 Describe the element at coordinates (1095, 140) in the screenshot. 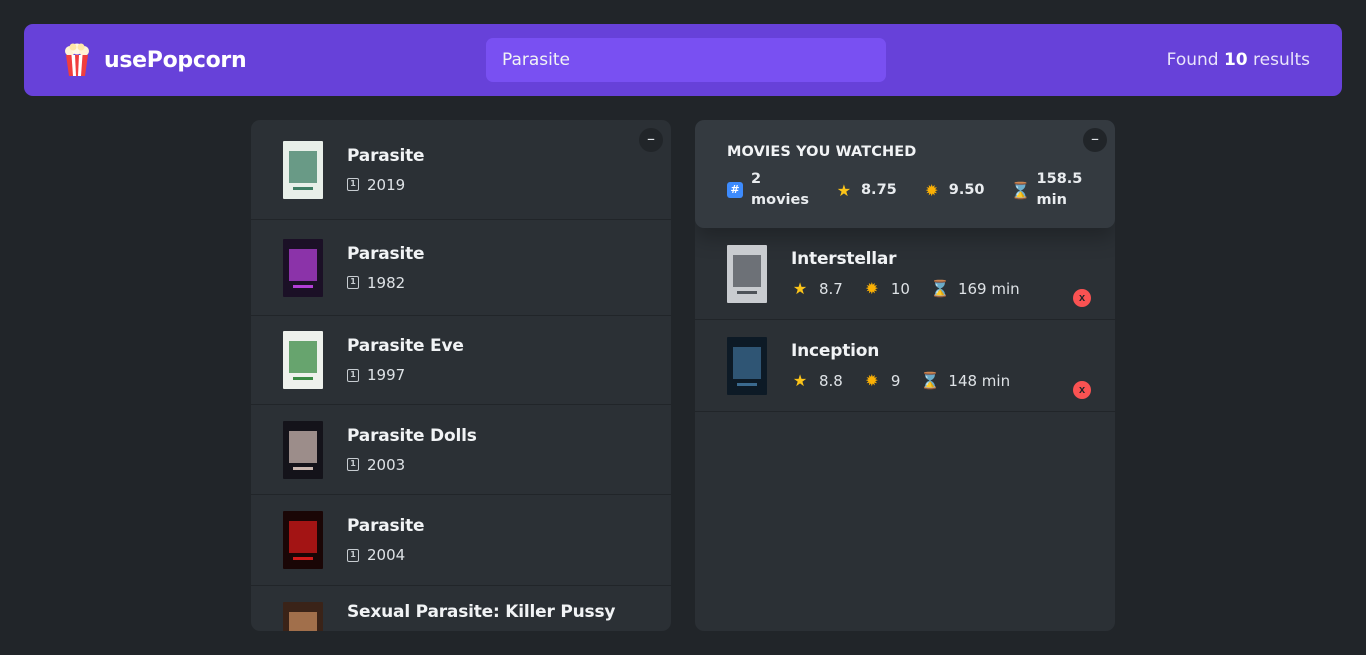

I see `collapse-watched-button: –` at that location.